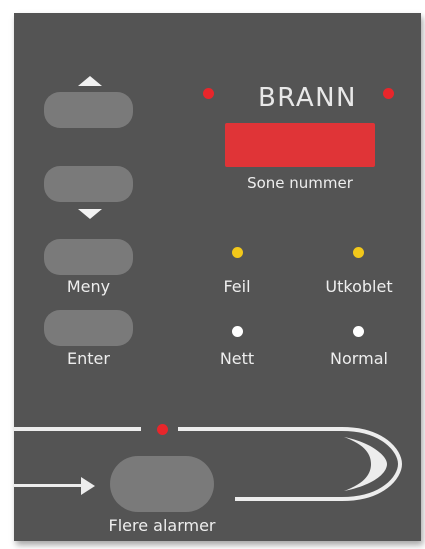  What do you see at coordinates (307, 98) in the screenshot?
I see `fire-title: BRANN` at bounding box center [307, 98].